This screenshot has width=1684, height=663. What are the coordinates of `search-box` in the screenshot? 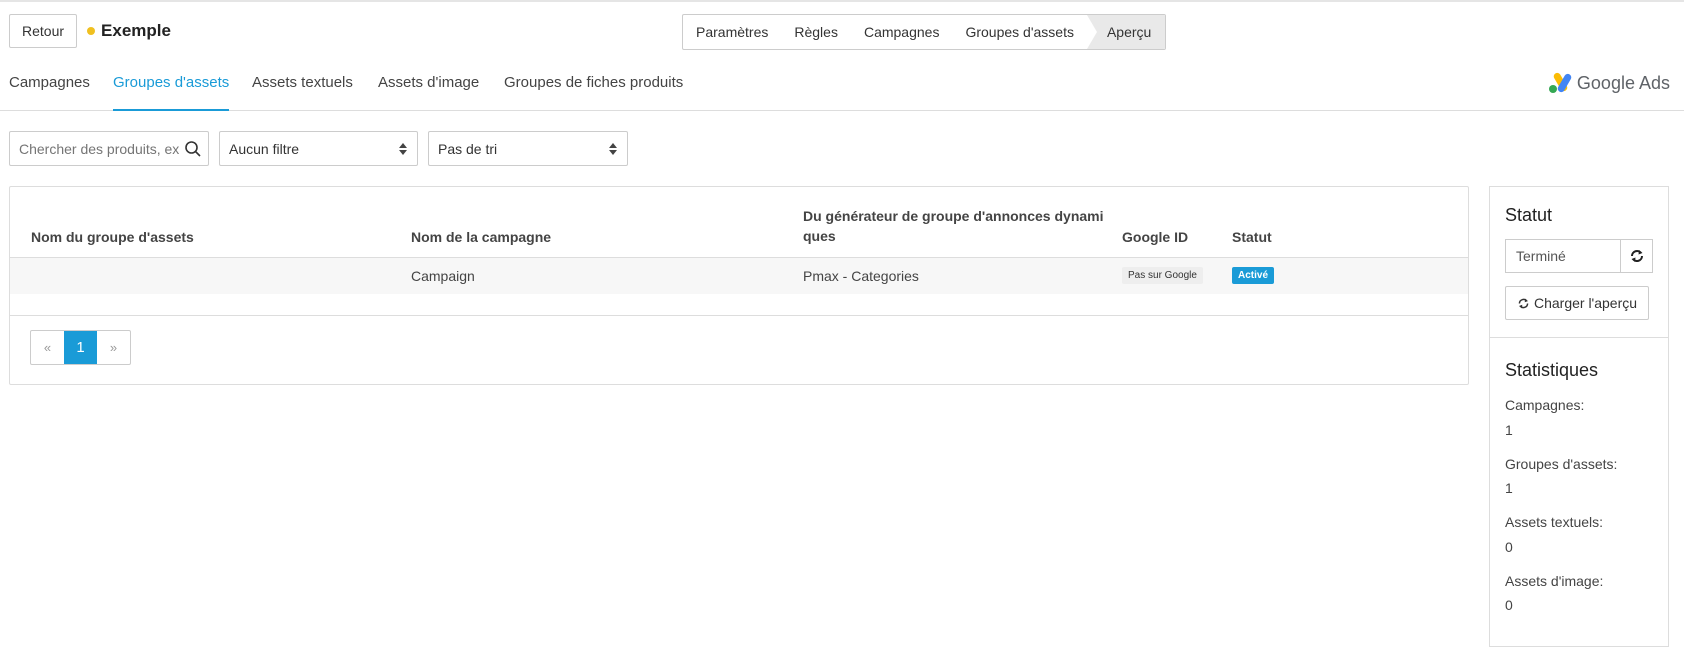 It's located at (109, 148).